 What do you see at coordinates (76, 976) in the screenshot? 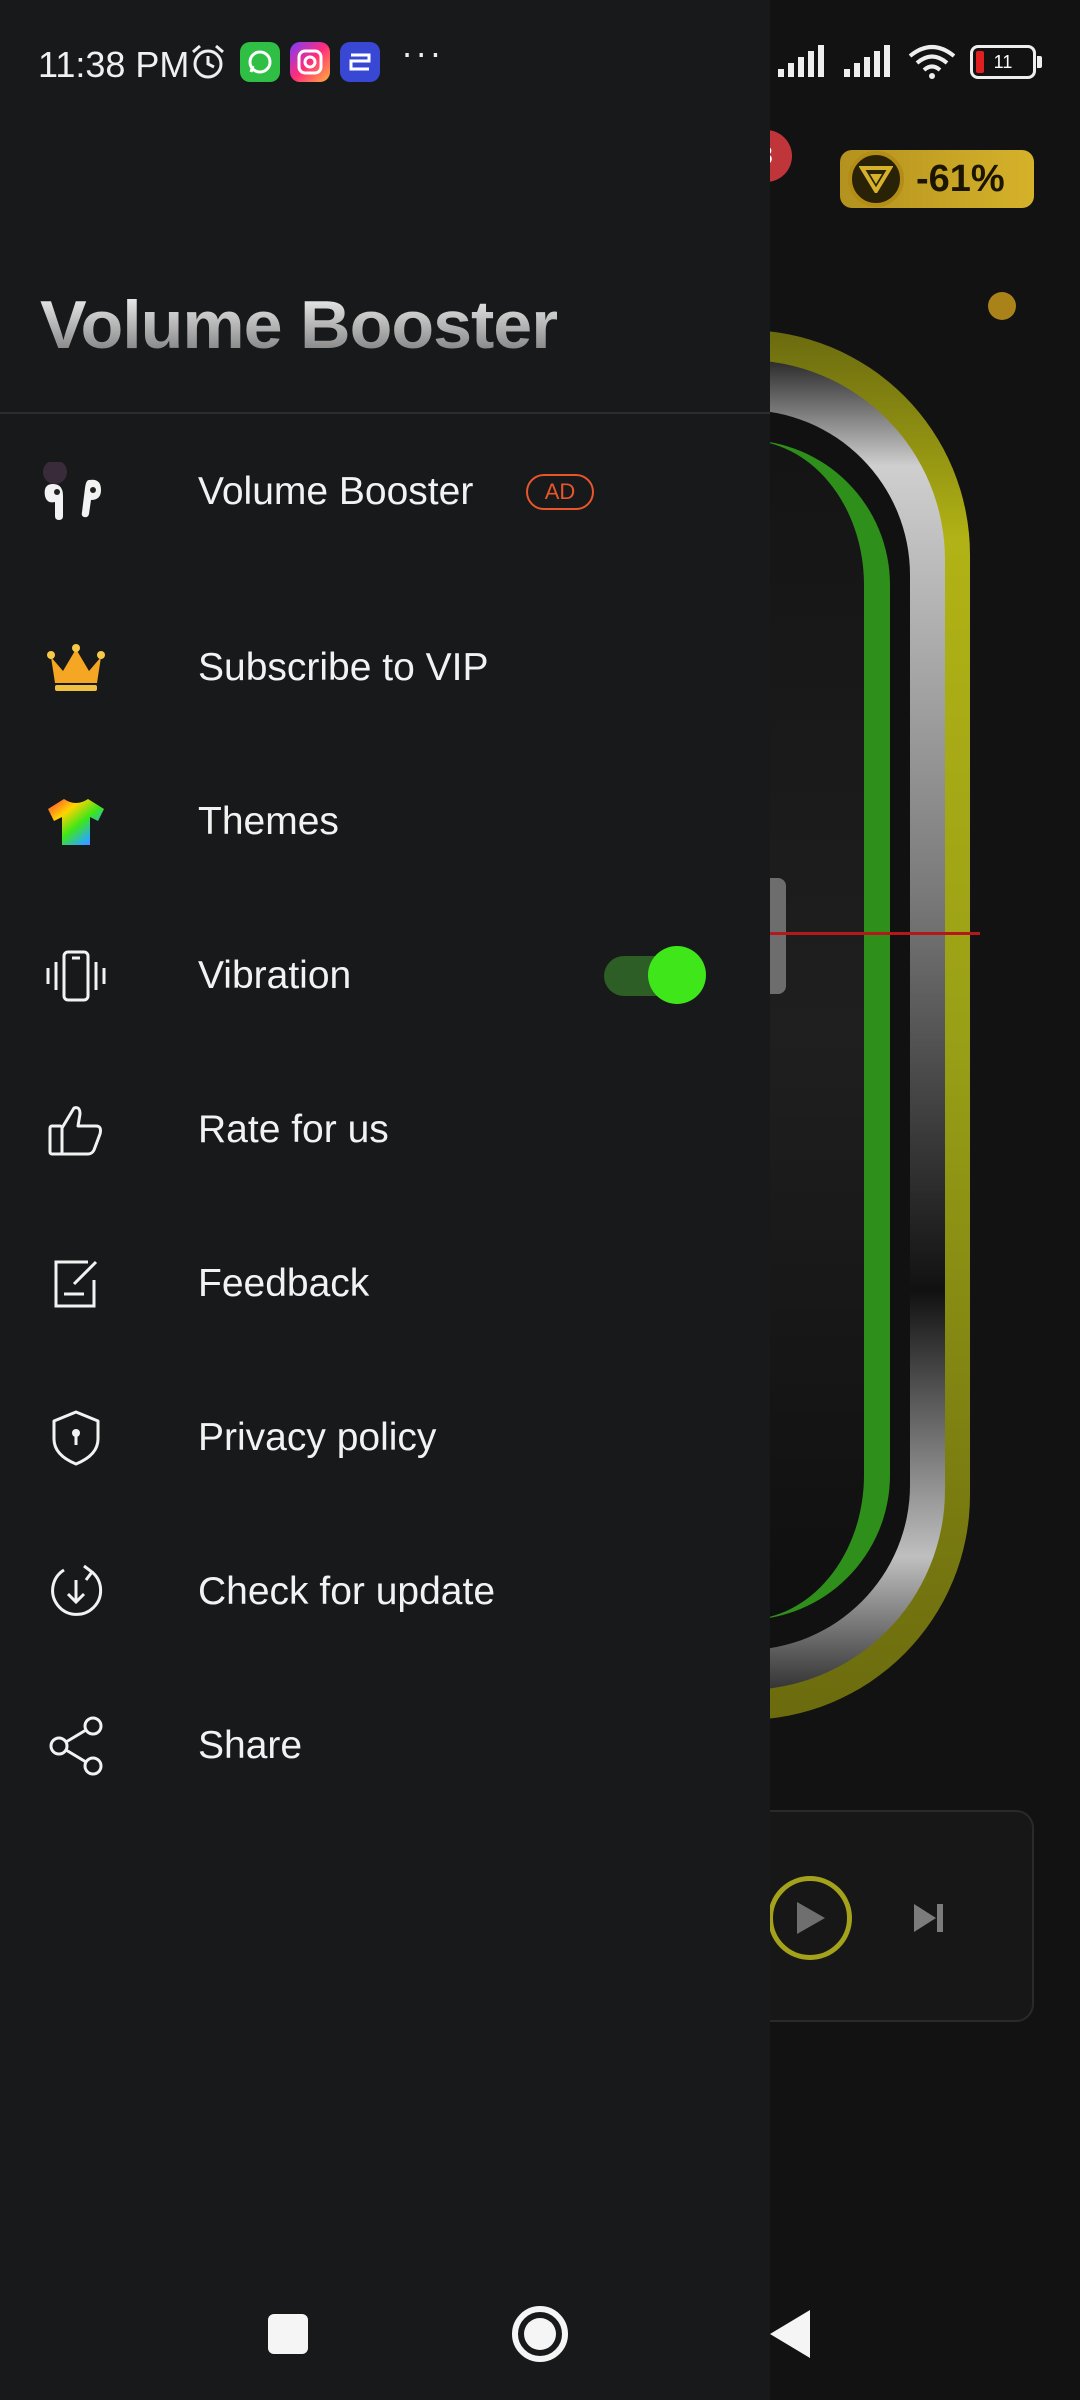
I see `vibration-icon` at bounding box center [76, 976].